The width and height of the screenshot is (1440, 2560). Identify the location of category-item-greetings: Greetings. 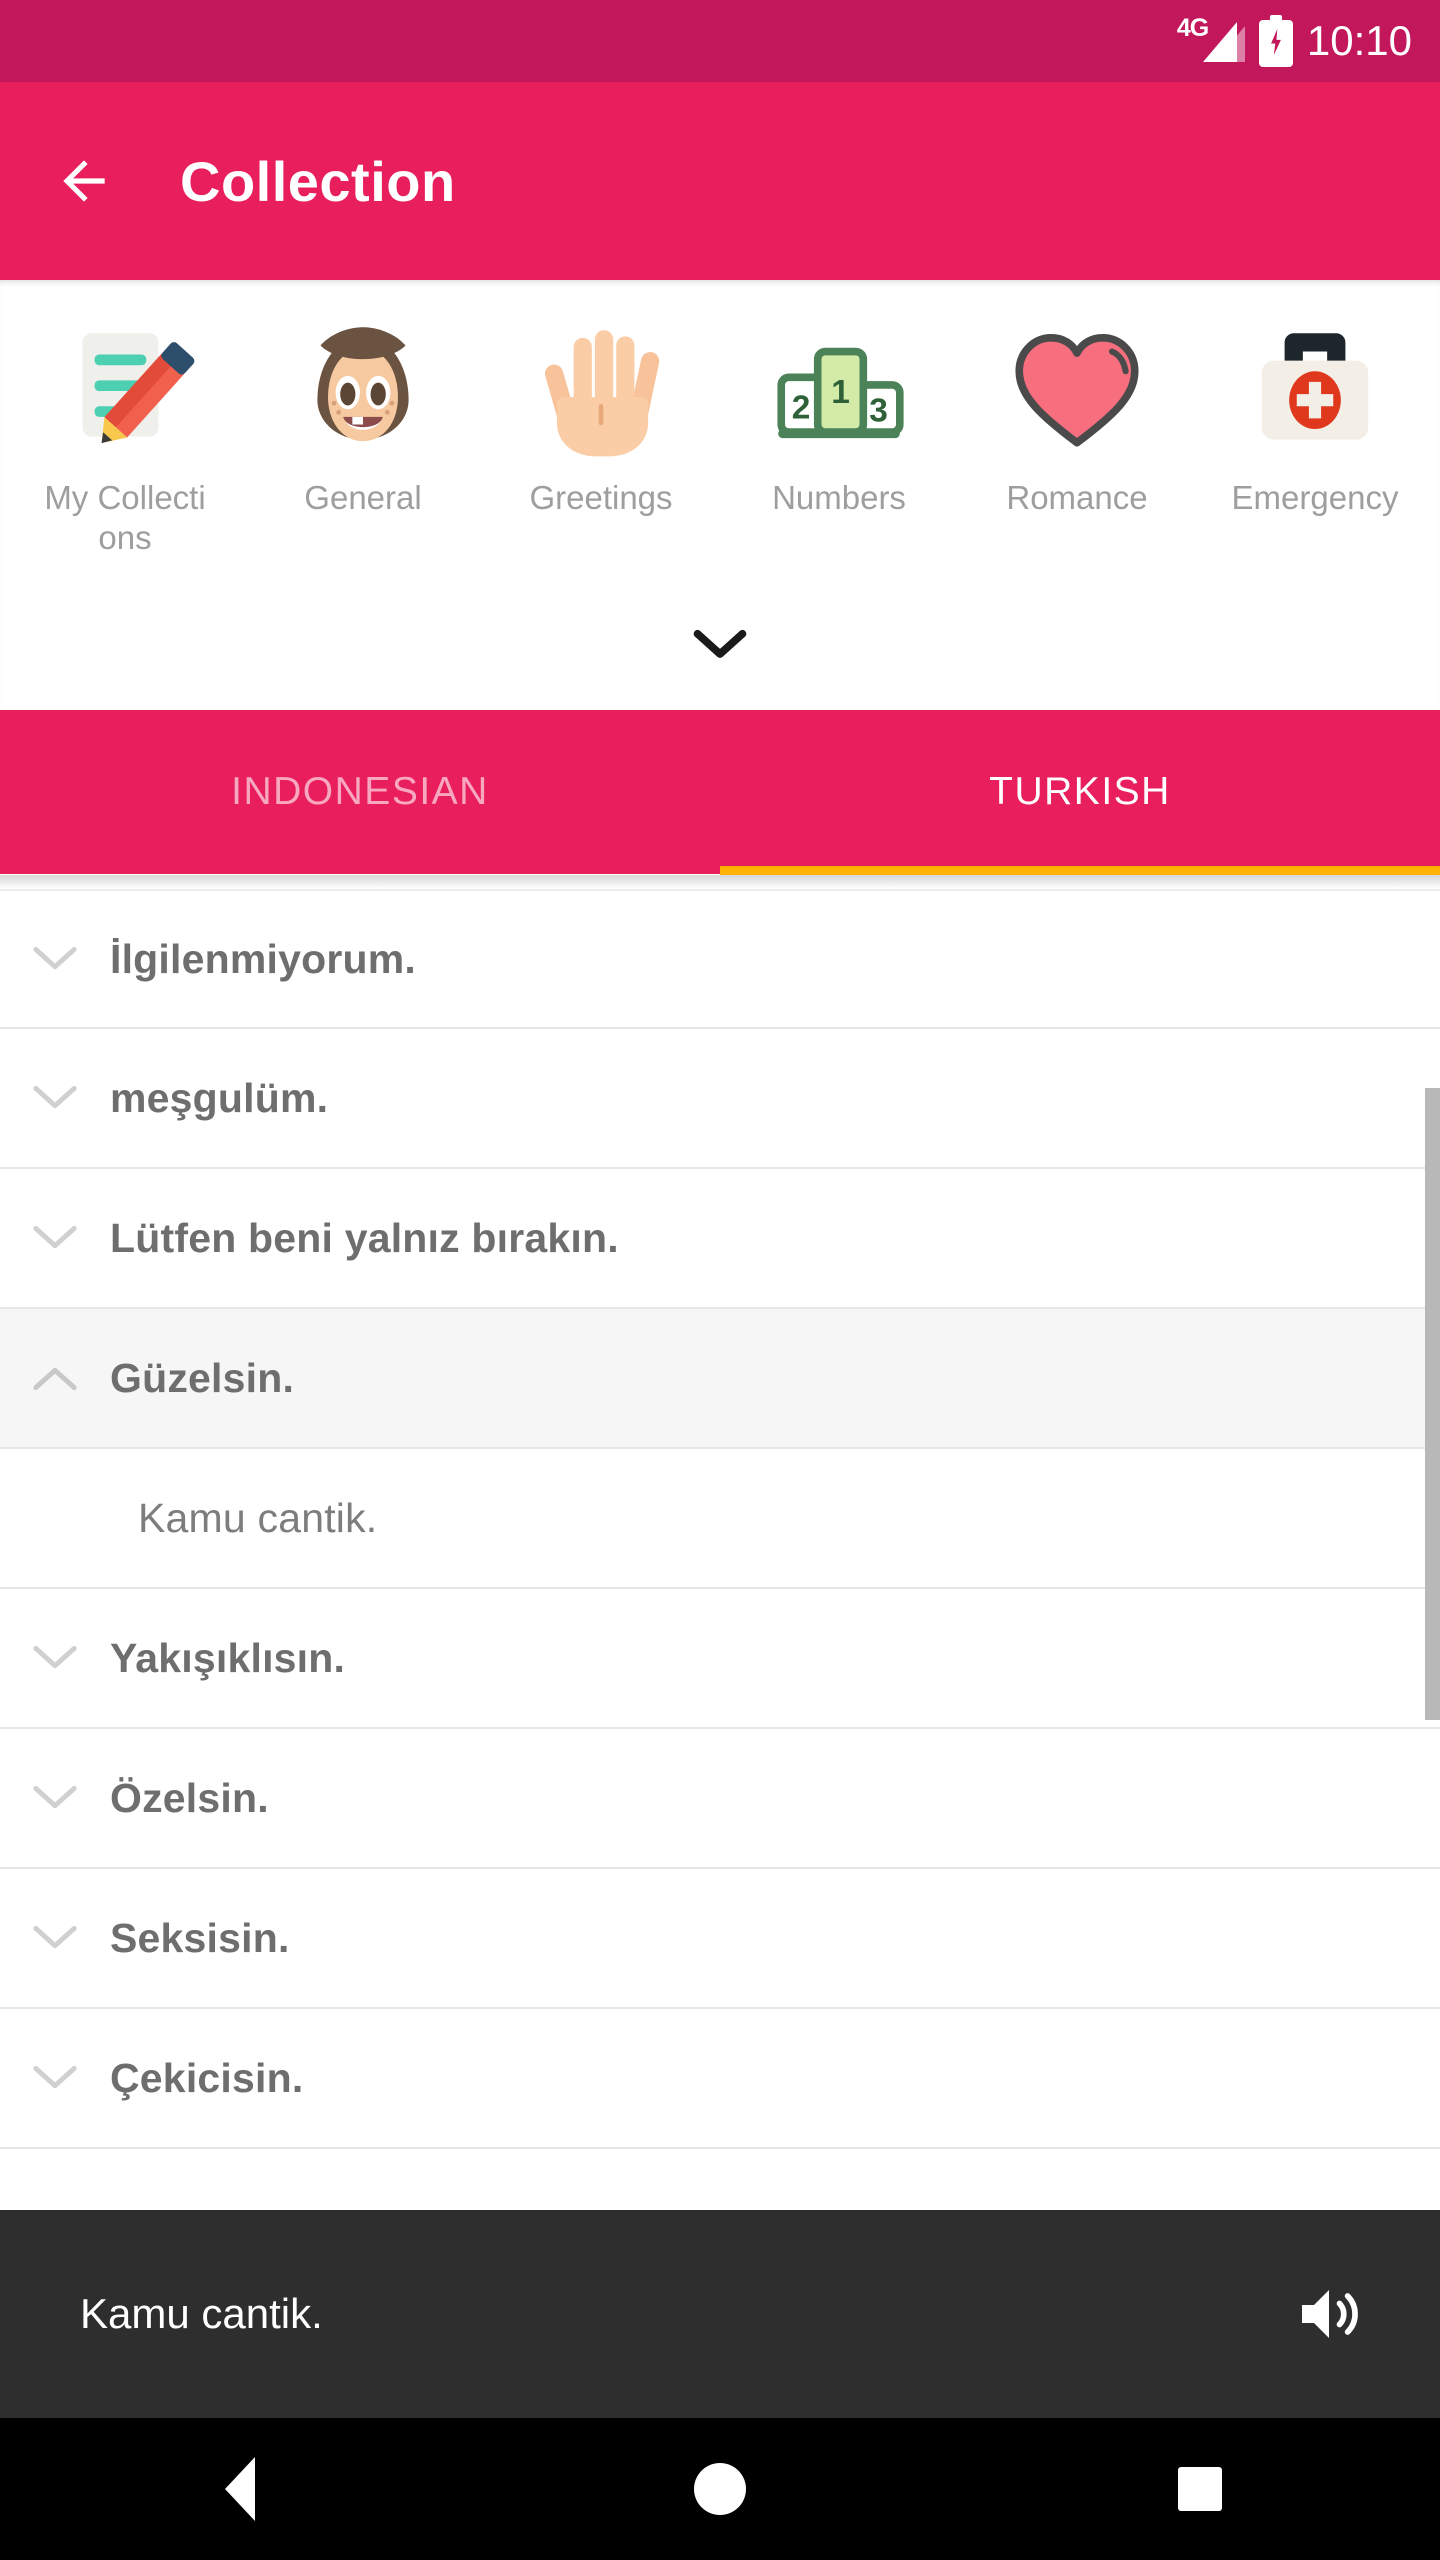
(601, 415).